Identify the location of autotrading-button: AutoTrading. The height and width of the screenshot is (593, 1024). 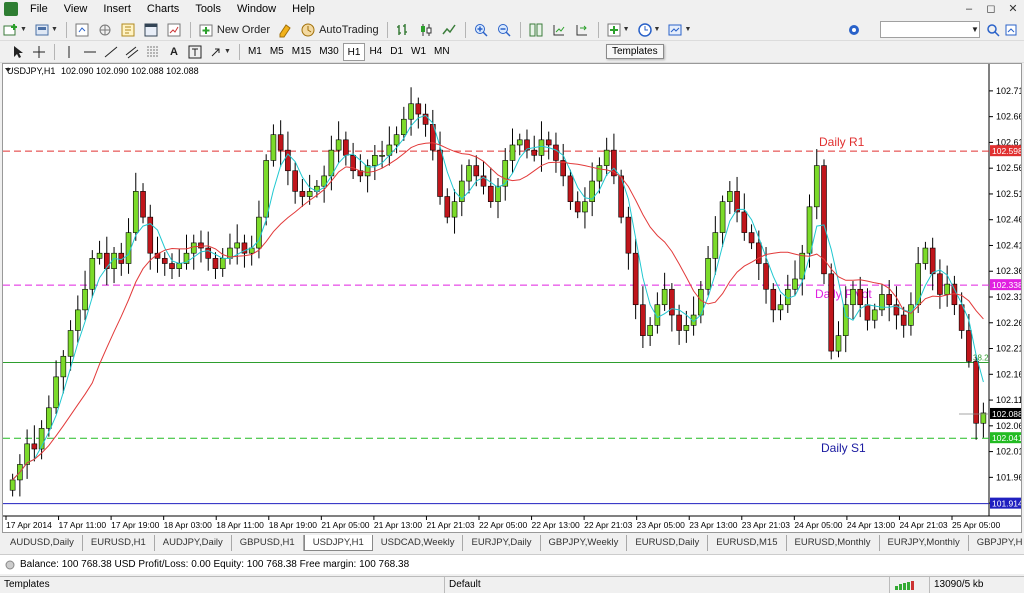
(339, 30).